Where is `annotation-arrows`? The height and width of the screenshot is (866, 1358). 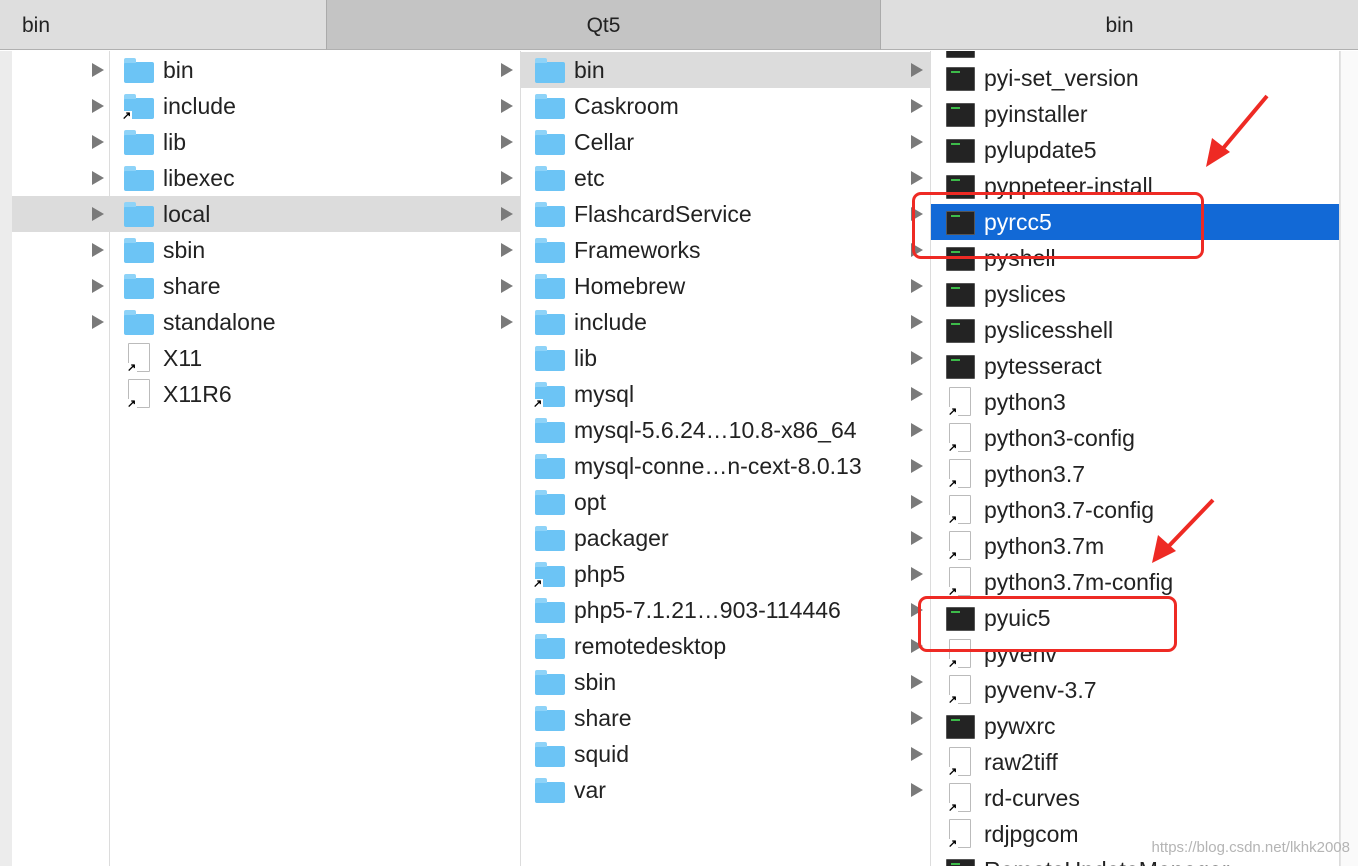
annotation-arrows is located at coordinates (1210, 328).